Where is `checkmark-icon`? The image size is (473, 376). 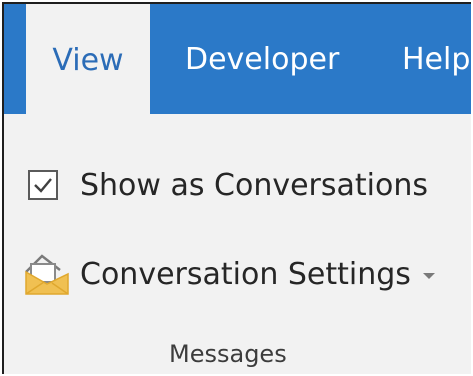
checkmark-icon is located at coordinates (43, 185).